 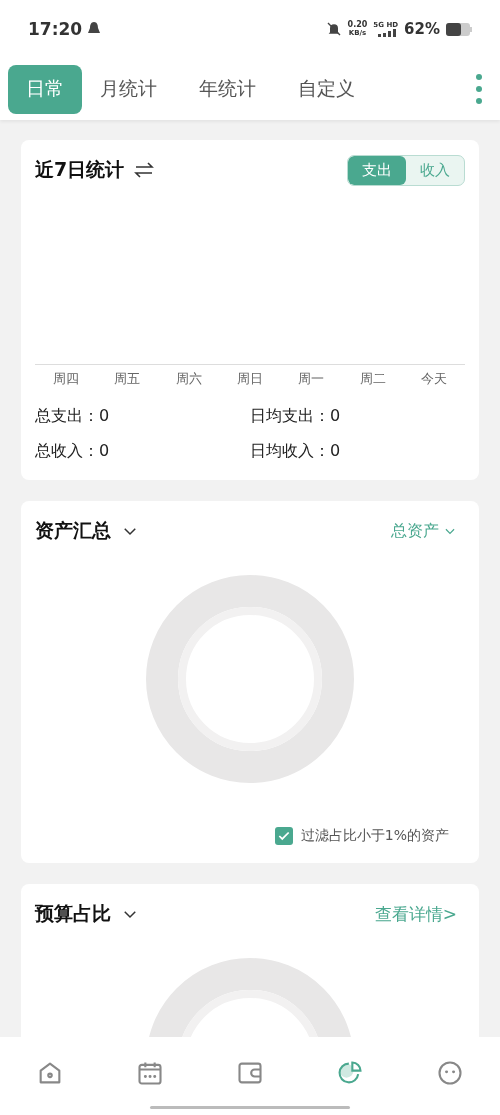 I want to click on axis-label: 周日, so click(x=249, y=379).